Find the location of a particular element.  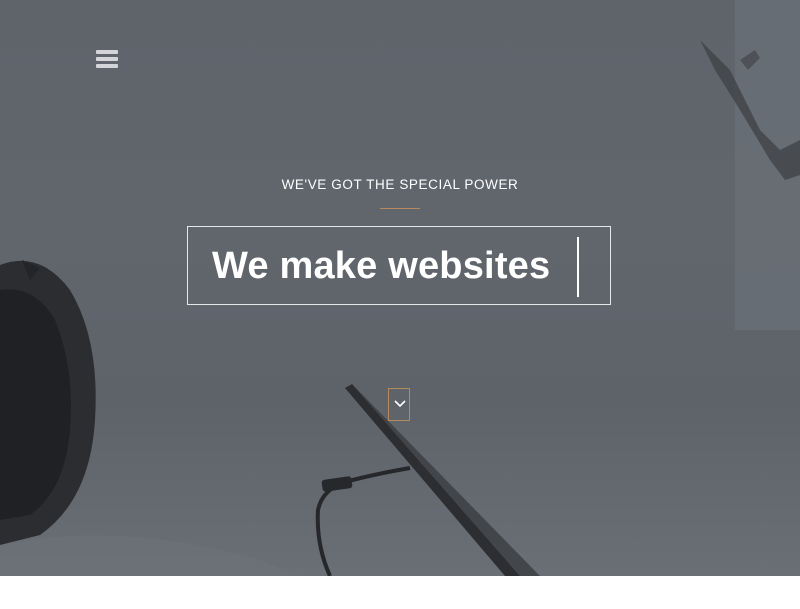

chevron-down-icon is located at coordinates (400, 404).